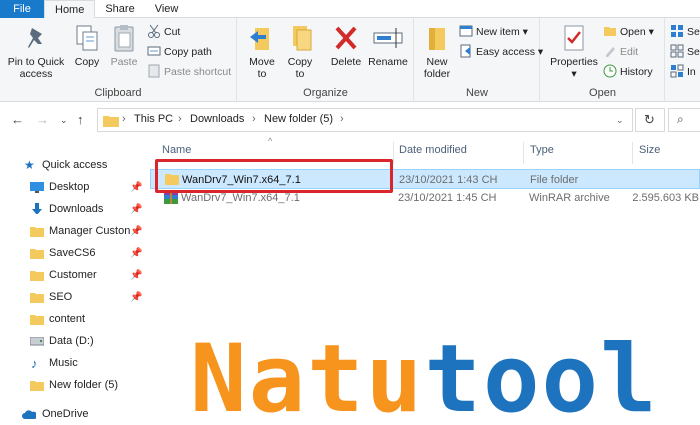  Describe the element at coordinates (505, 52) in the screenshot. I see `easy-access-label: Easy access` at that location.